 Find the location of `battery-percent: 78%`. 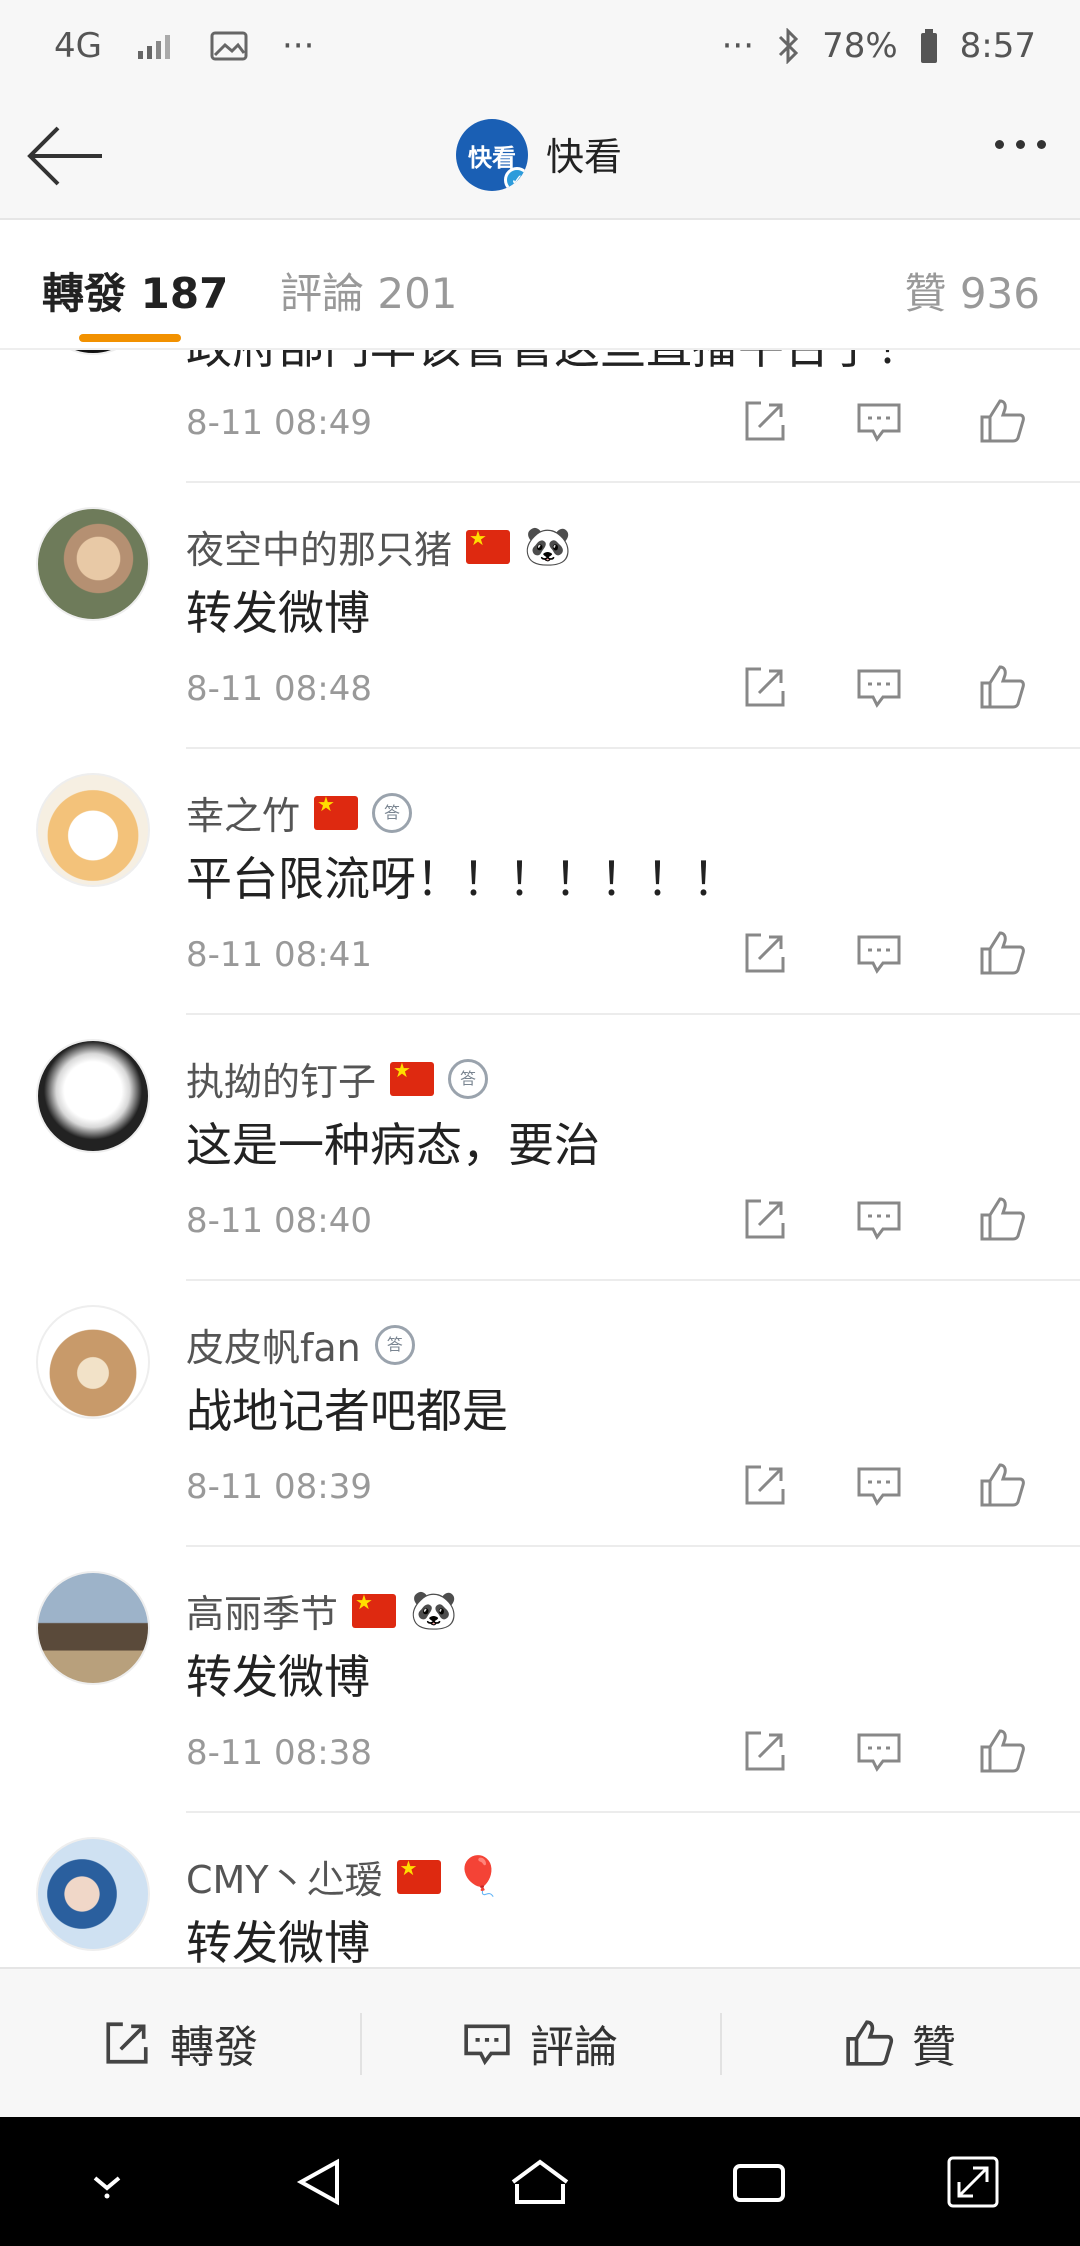

battery-percent: 78% is located at coordinates (860, 46).